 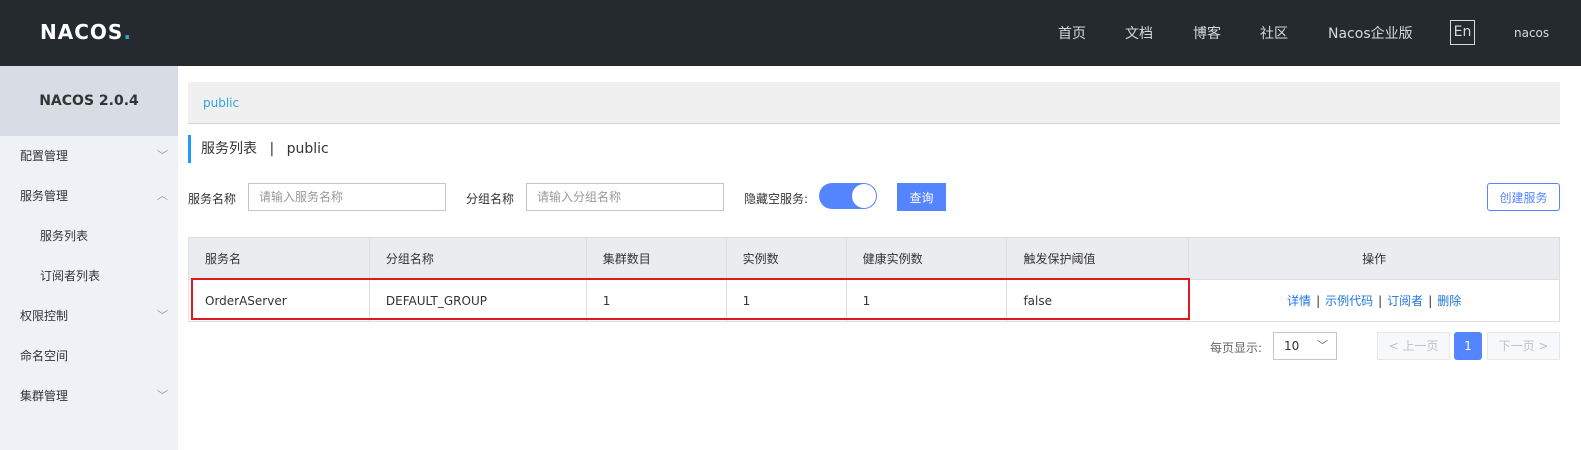 What do you see at coordinates (64, 236) in the screenshot?
I see `sidebar-item-label: 服务列表` at bounding box center [64, 236].